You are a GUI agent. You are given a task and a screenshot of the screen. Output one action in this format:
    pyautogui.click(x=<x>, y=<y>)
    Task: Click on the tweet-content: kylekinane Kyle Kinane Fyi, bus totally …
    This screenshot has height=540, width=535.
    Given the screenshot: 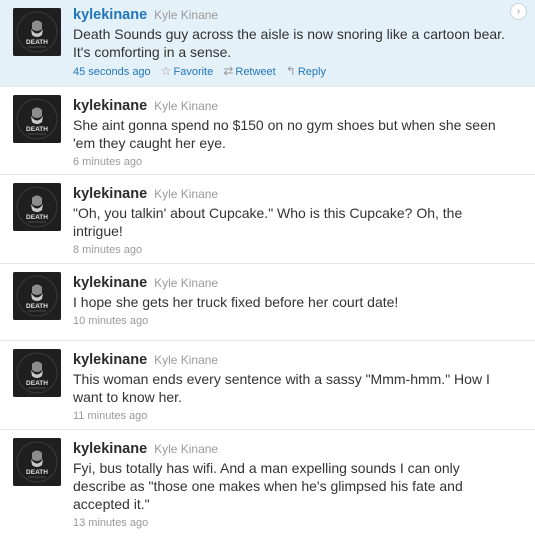 What is the action you would take?
    pyautogui.click(x=289, y=484)
    